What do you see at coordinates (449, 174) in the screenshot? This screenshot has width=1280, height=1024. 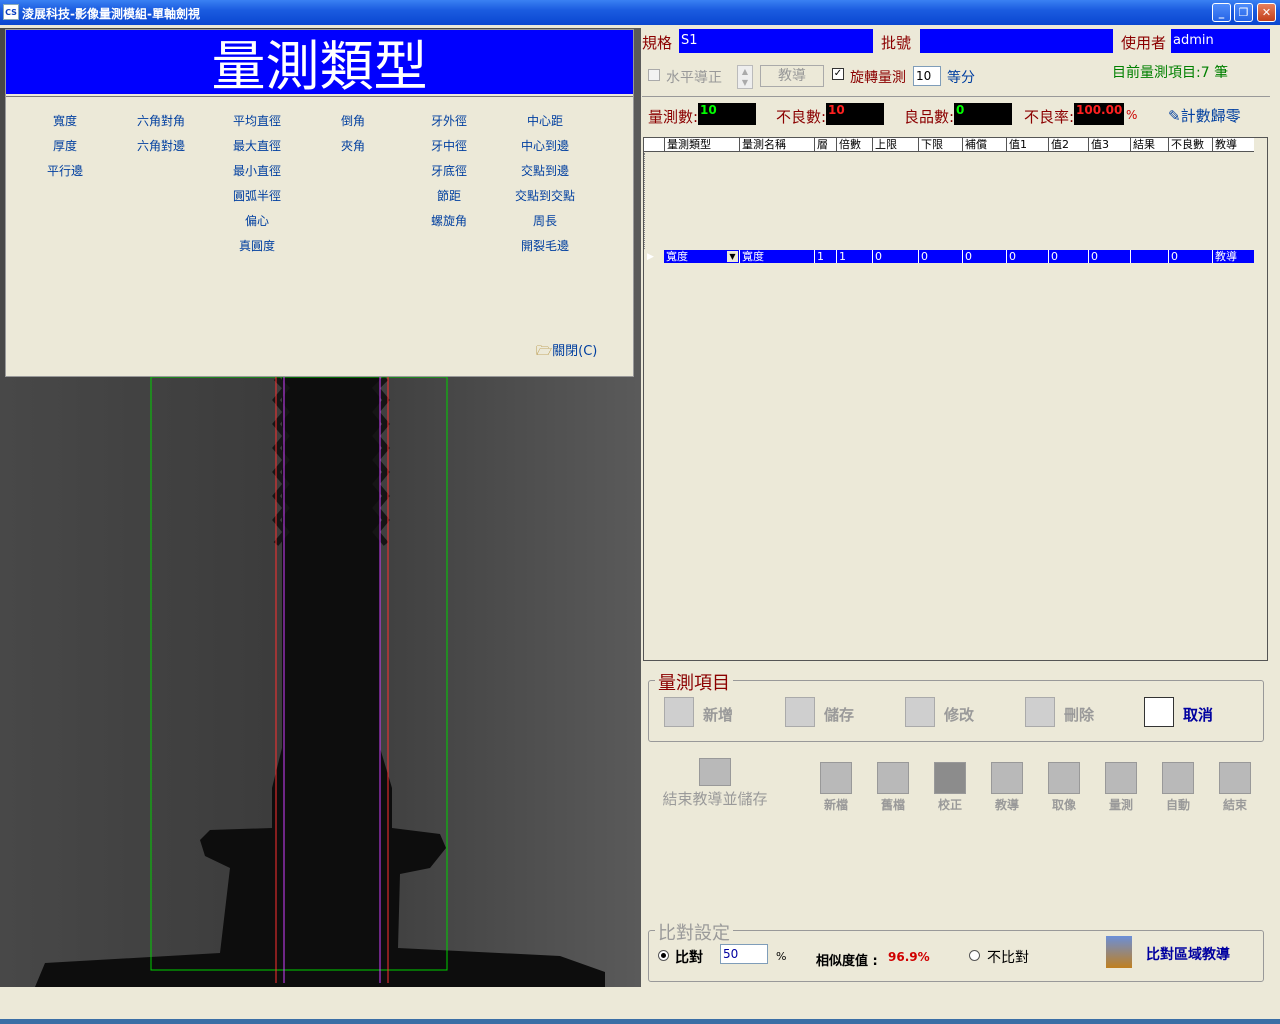 I see `type-thread-root: 牙底徑` at bounding box center [449, 174].